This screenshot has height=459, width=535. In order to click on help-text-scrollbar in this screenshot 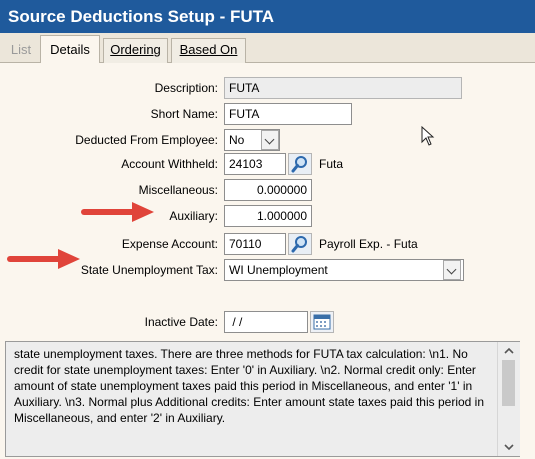, I will do `click(508, 399)`.